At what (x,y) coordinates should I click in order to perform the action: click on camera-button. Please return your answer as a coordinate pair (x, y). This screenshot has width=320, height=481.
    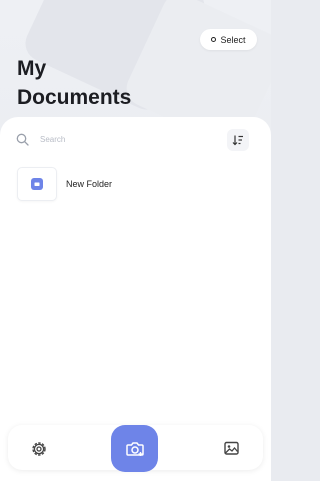
    Looking at the image, I should click on (134, 448).